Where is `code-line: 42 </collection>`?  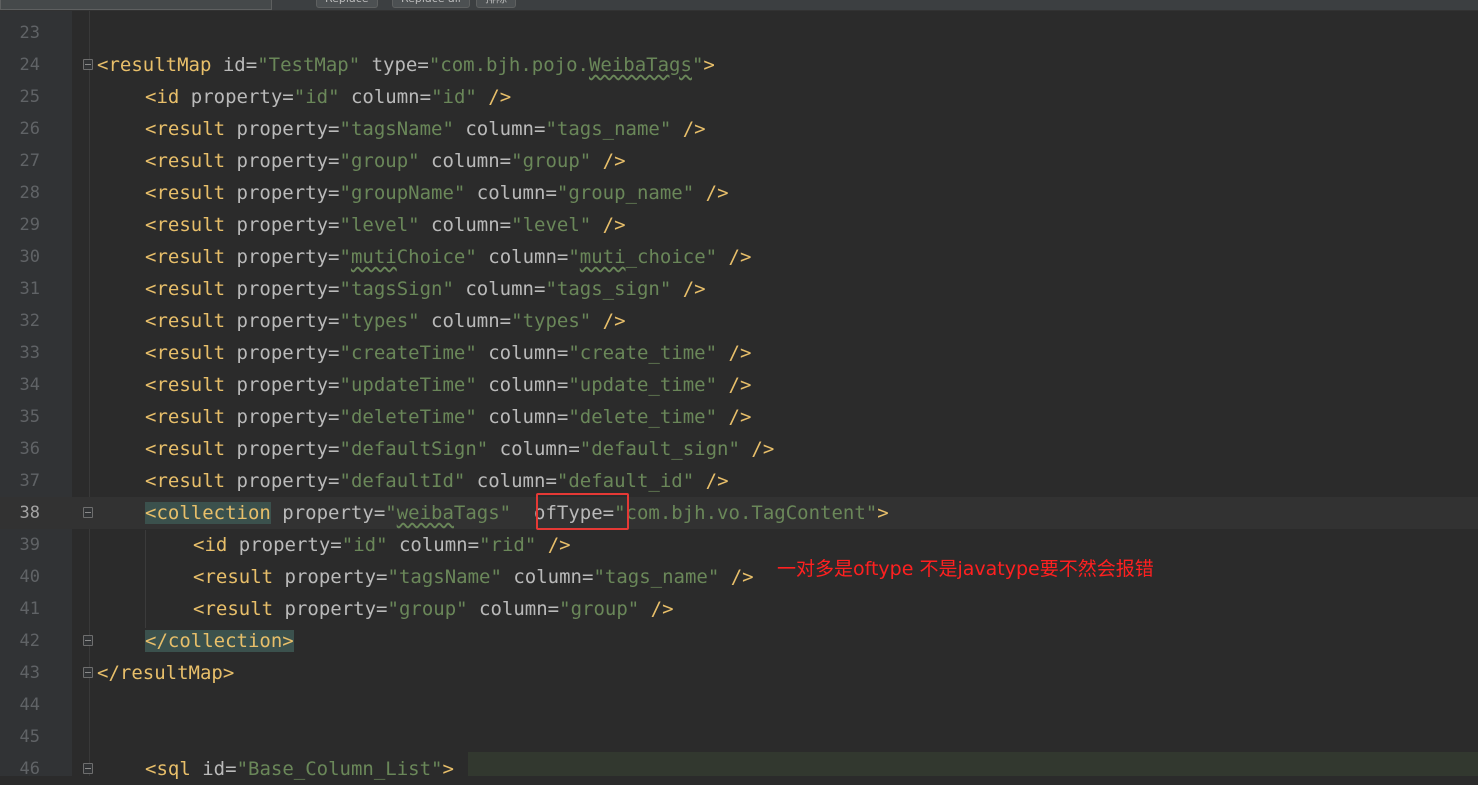 code-line: 42 </collection> is located at coordinates (739, 641).